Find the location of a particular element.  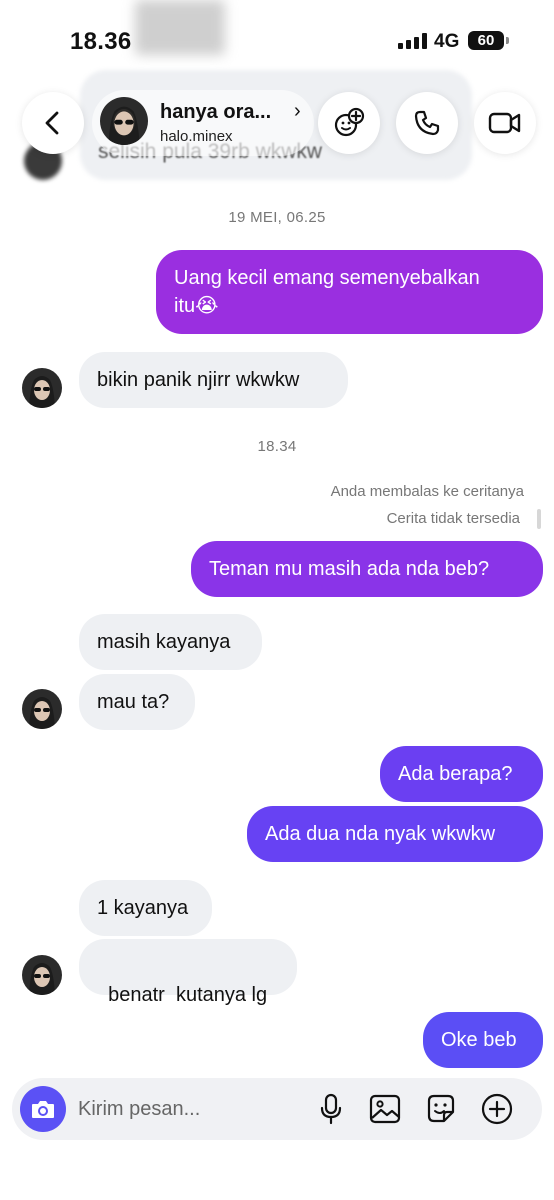

camera-icon is located at coordinates (43, 1109).